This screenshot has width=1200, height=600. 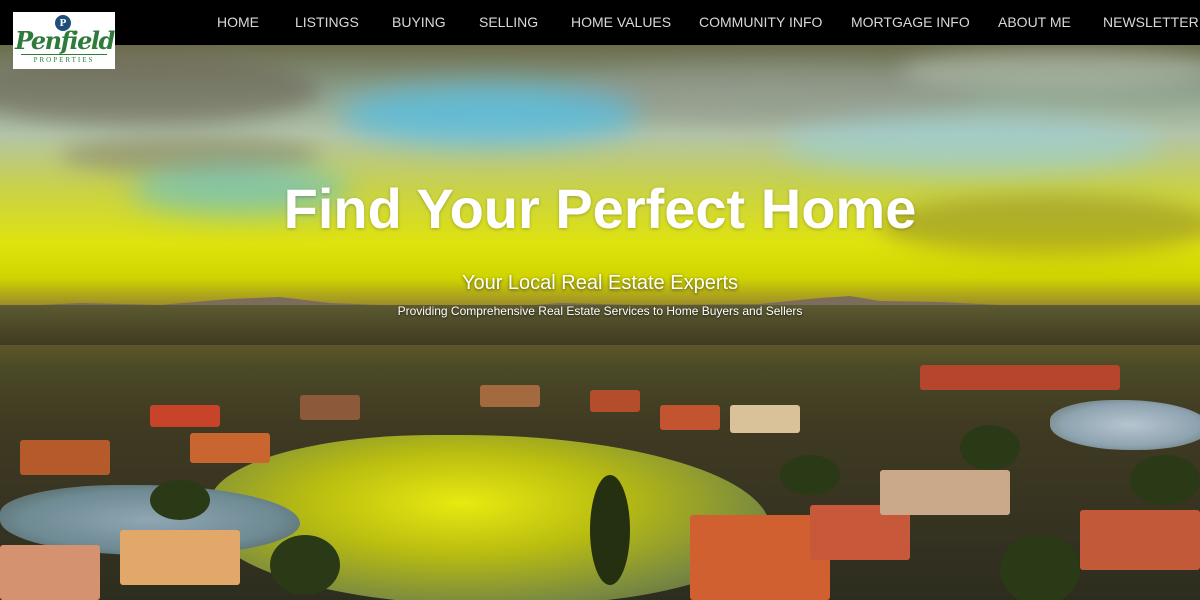 What do you see at coordinates (1050, 70) in the screenshot?
I see `cloud-shape` at bounding box center [1050, 70].